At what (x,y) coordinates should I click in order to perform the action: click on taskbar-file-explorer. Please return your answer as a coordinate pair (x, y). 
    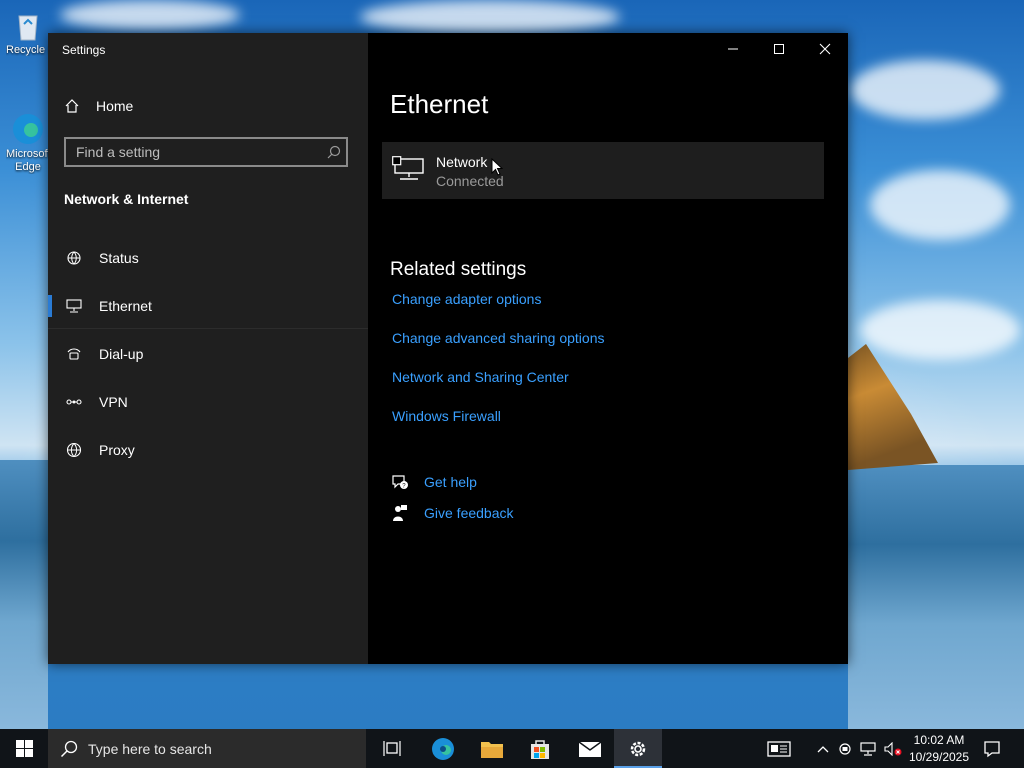
    Looking at the image, I should click on (492, 748).